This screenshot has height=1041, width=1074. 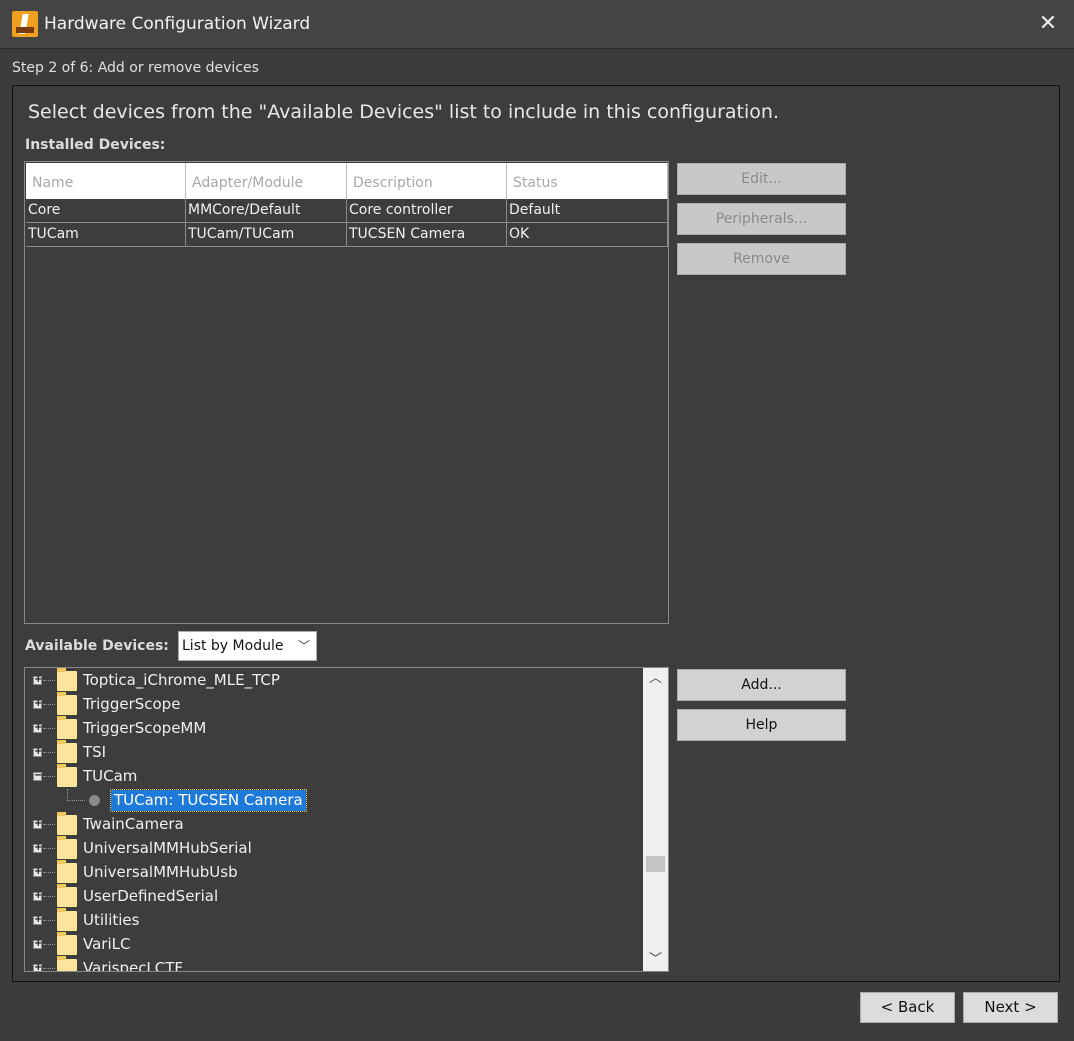 What do you see at coordinates (181, 680) in the screenshot?
I see `tree-item-label: Toptica_iChrome_MLE_TCP` at bounding box center [181, 680].